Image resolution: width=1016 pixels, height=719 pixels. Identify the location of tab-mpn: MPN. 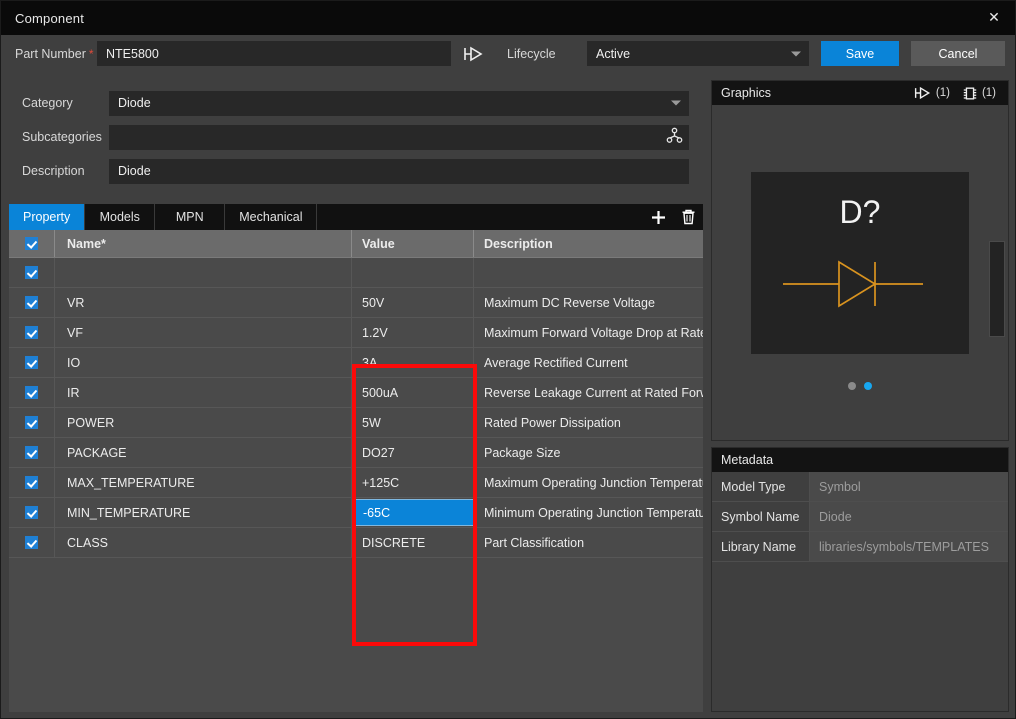
(190, 217).